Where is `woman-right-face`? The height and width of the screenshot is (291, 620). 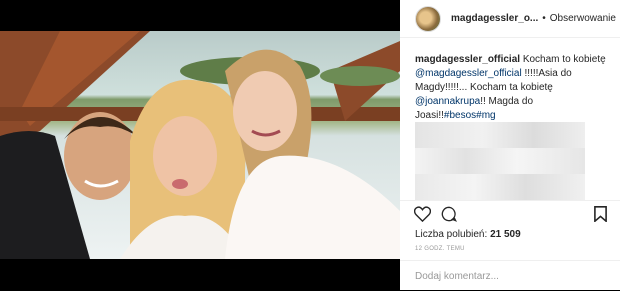
woman-right-face is located at coordinates (265, 111).